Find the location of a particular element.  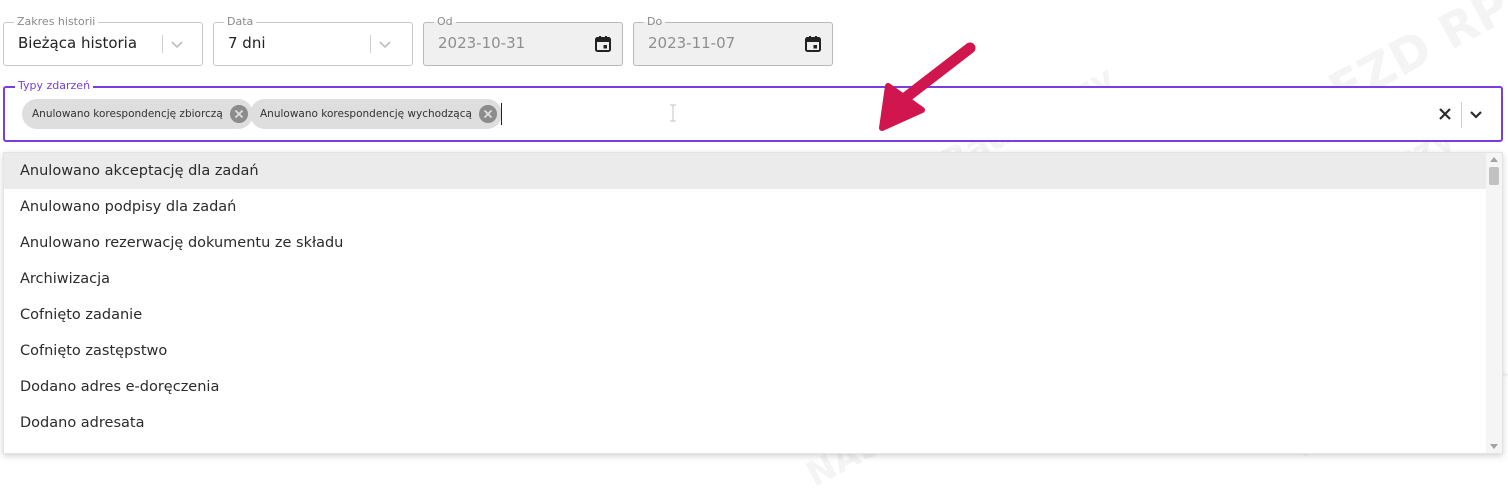

dropdown-option: Anulowano podpisy dla zadań is located at coordinates (746, 207).